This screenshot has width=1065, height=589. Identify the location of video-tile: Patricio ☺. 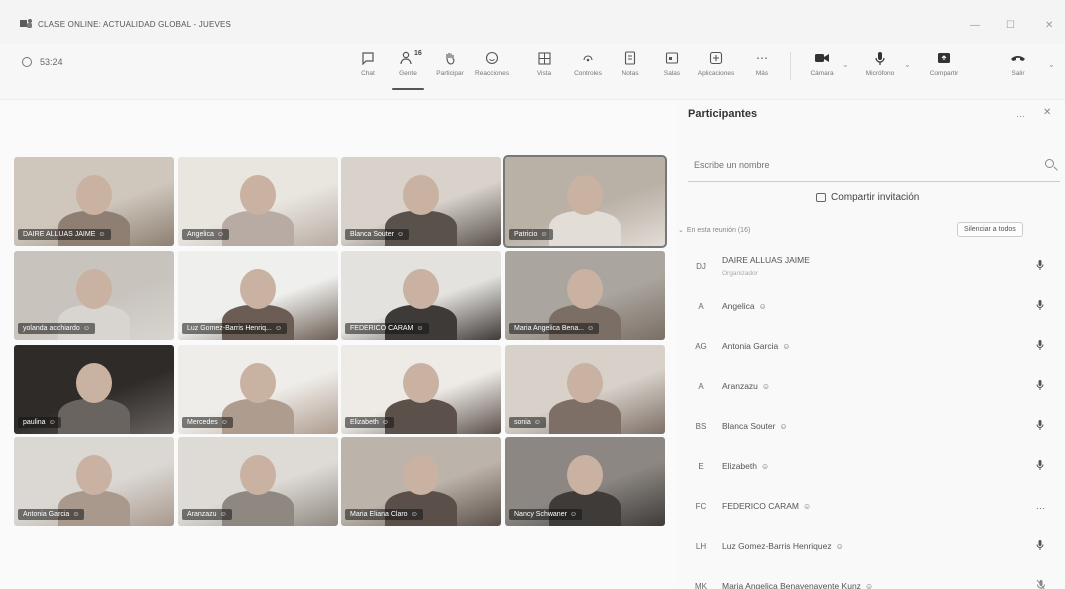
(585, 201).